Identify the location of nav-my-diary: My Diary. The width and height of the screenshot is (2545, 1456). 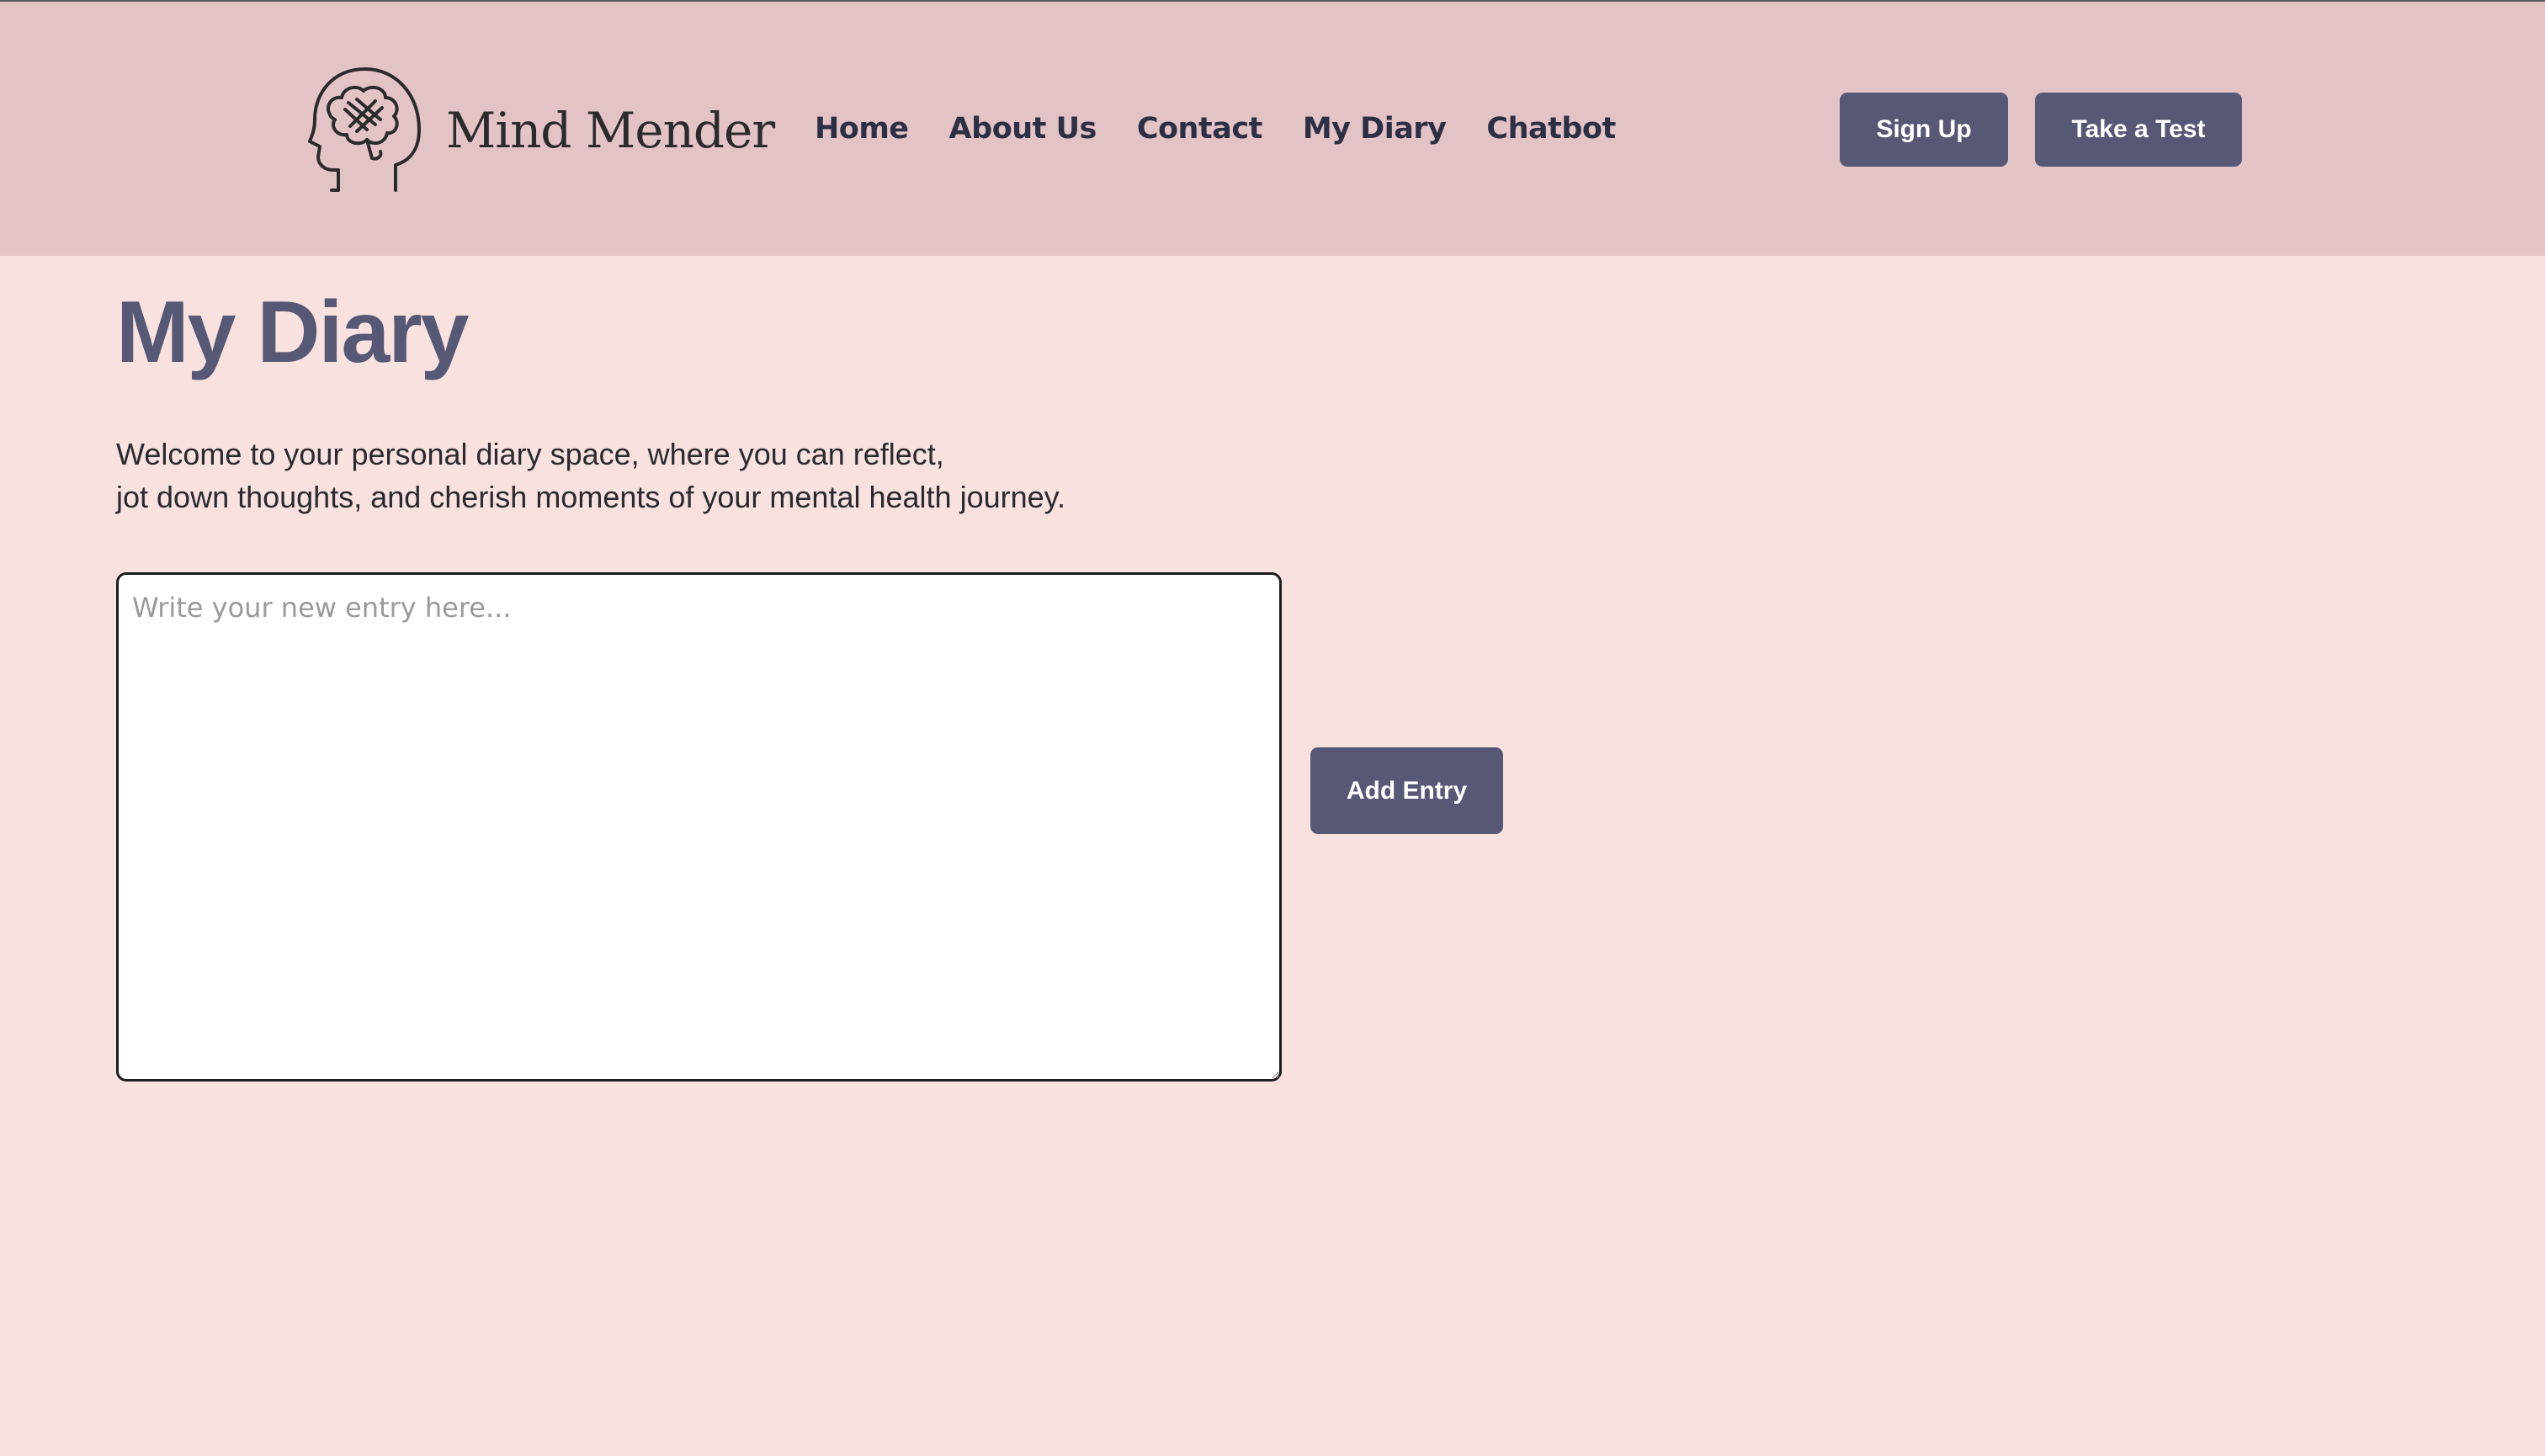
(1375, 129).